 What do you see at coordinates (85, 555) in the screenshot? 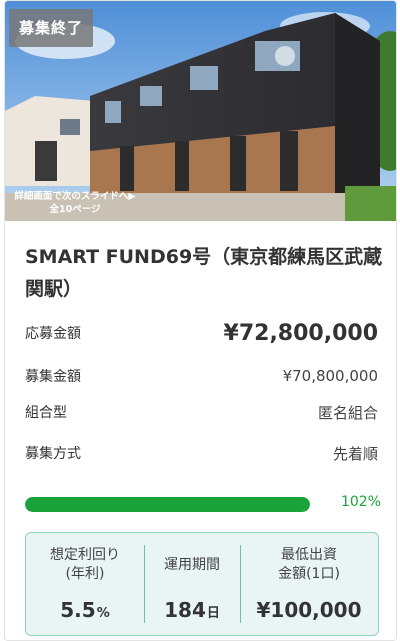
I see `stat-label-line1: 想定利回り` at bounding box center [85, 555].